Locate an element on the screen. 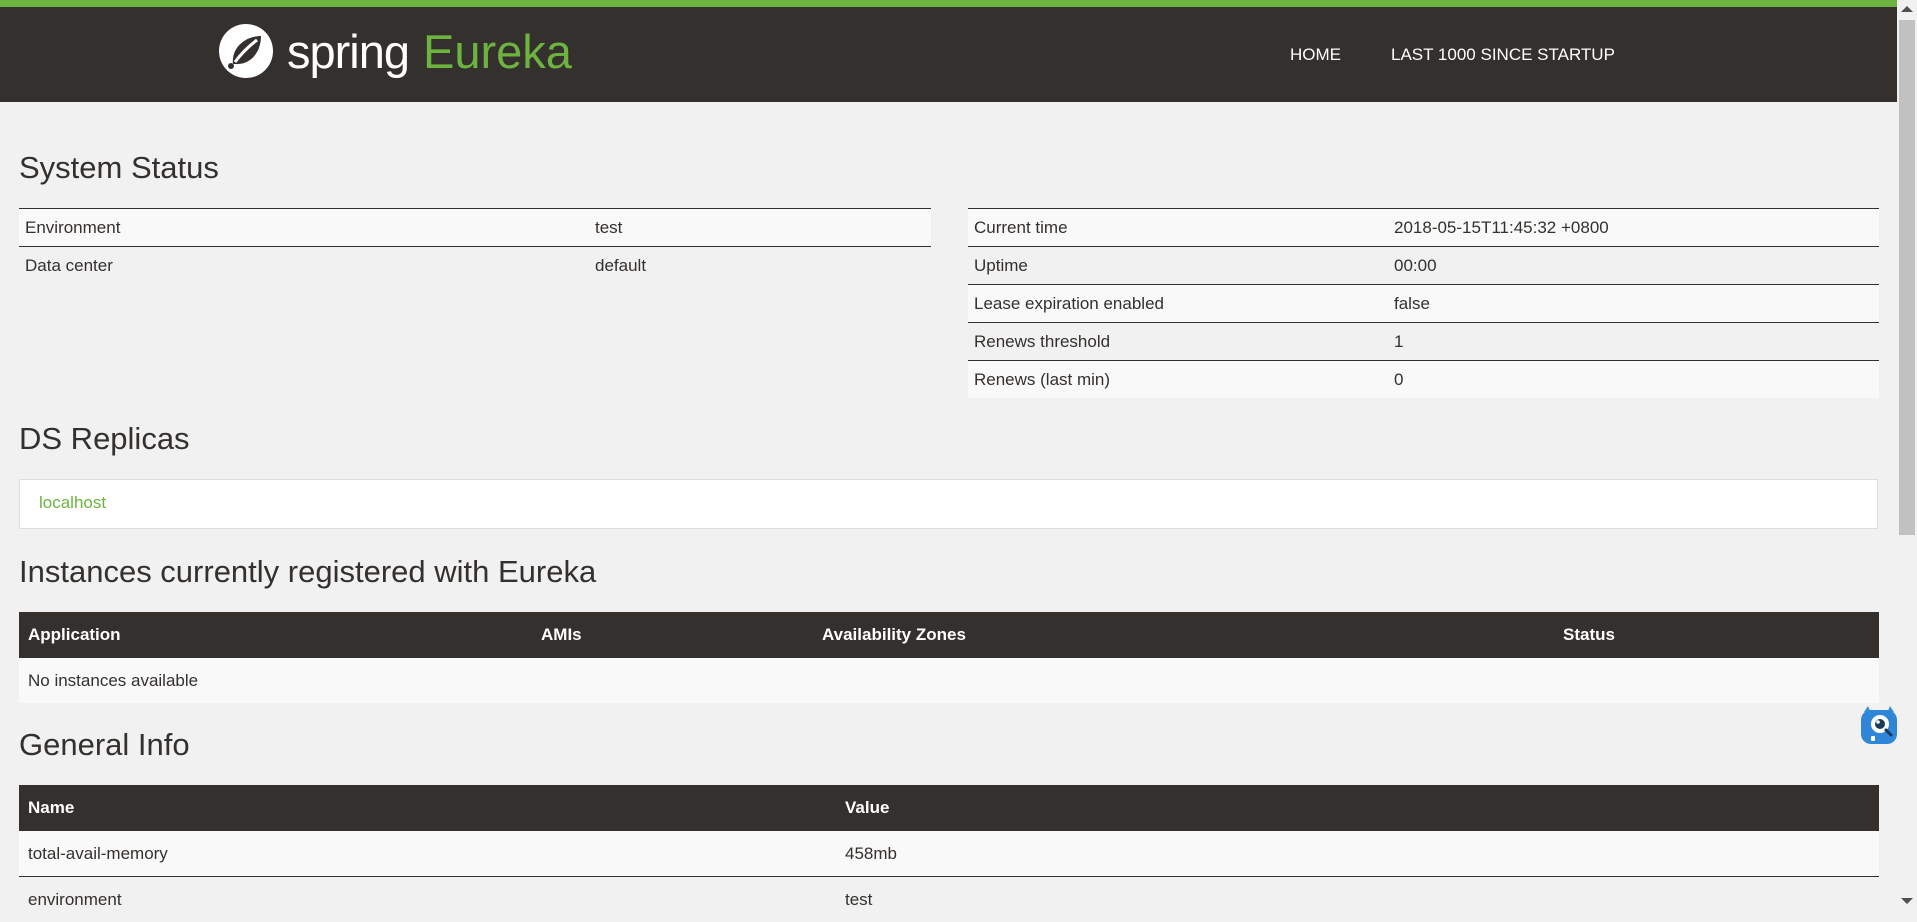 The image size is (1917, 922). scrollbar-thumb is located at coordinates (1907, 277).